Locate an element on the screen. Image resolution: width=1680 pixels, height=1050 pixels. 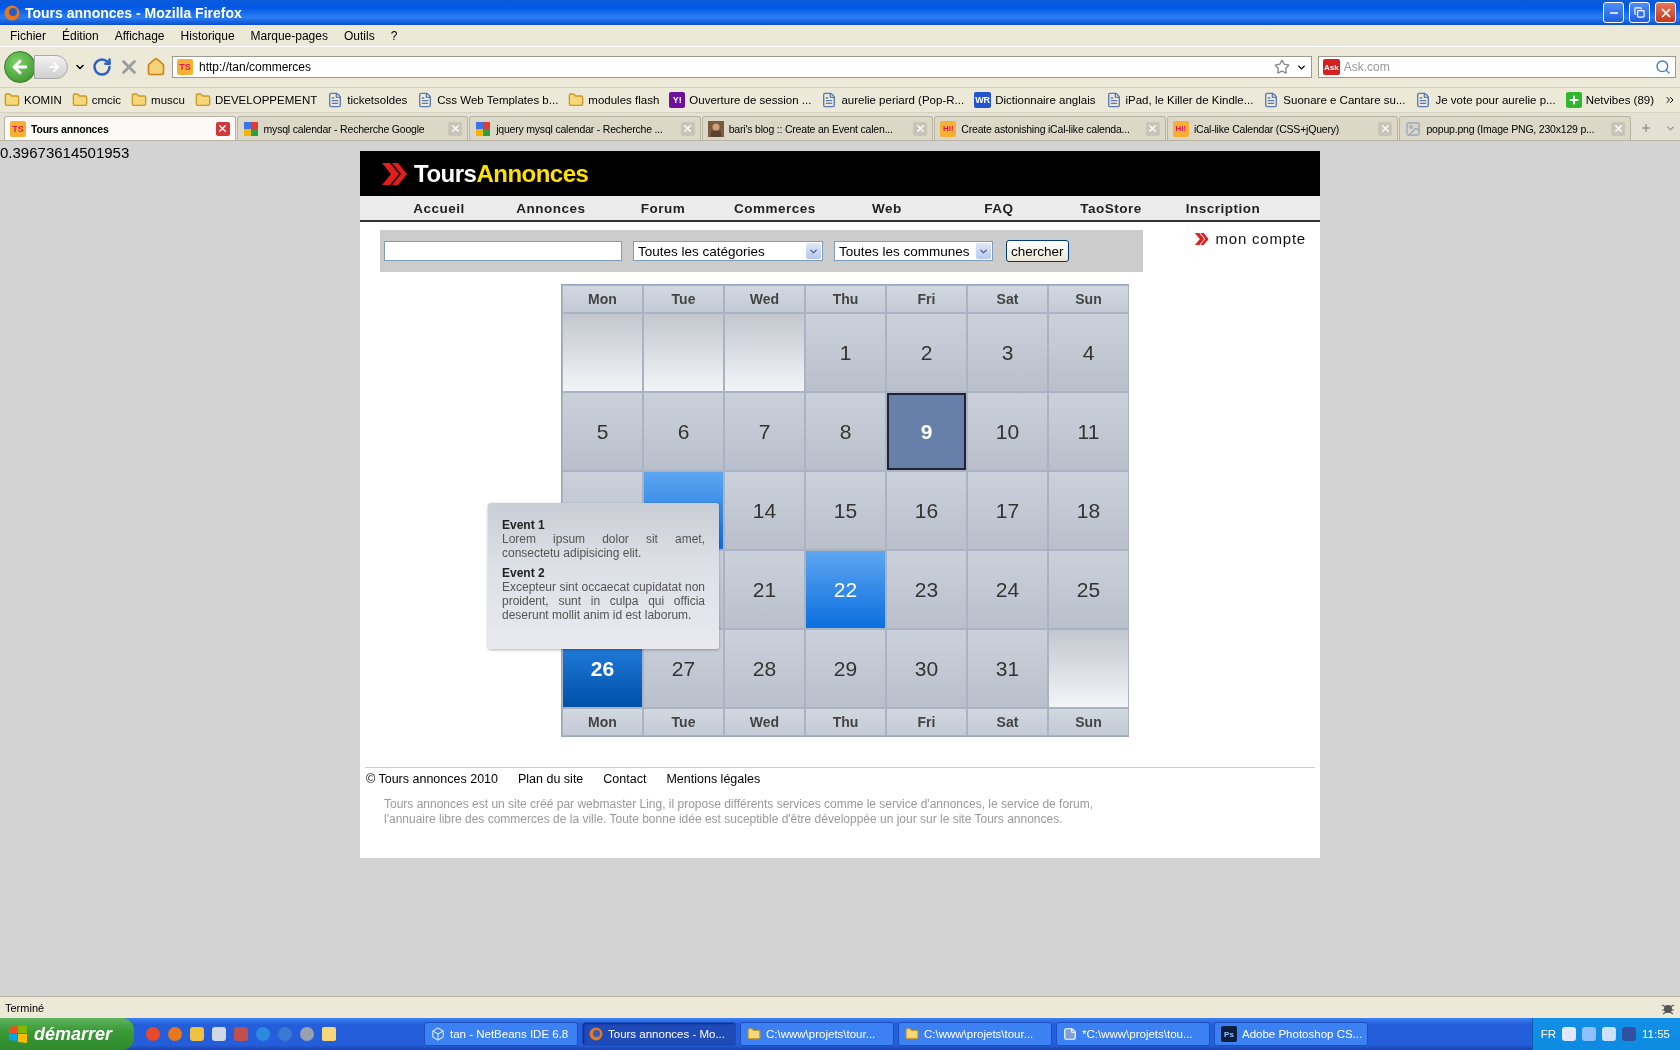
restore-button is located at coordinates (1639, 12).